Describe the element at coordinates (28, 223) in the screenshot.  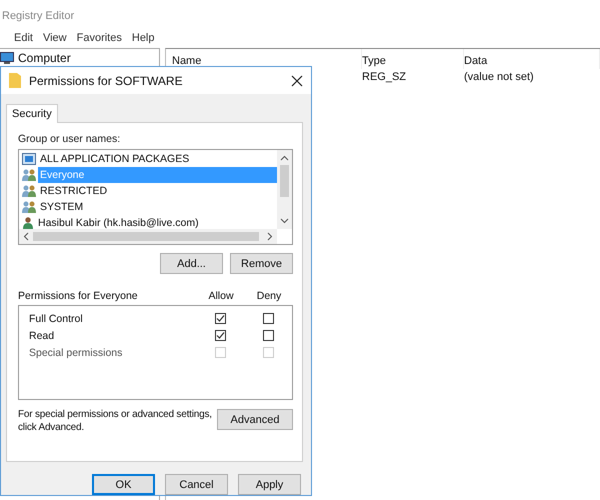
I see `user-icon` at that location.